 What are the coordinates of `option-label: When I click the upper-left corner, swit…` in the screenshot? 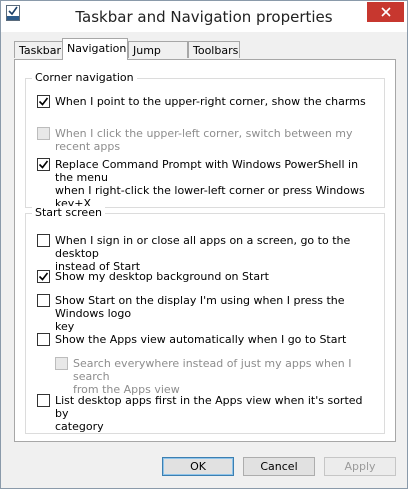 It's located at (204, 140).